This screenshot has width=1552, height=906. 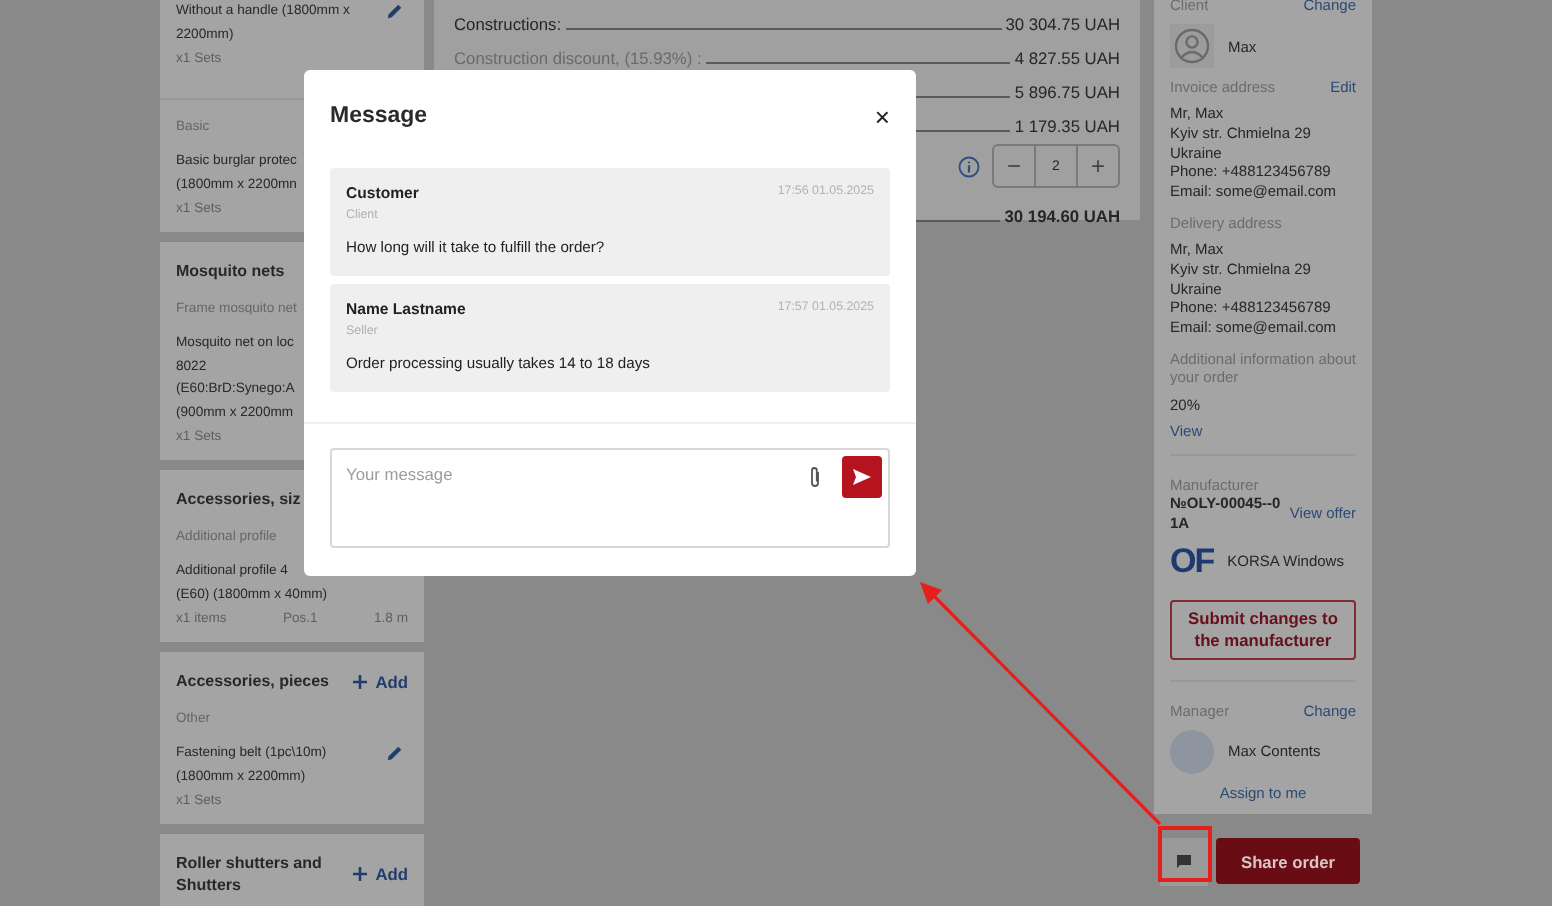 I want to click on manufacturer-logo: OF, so click(x=1192, y=561).